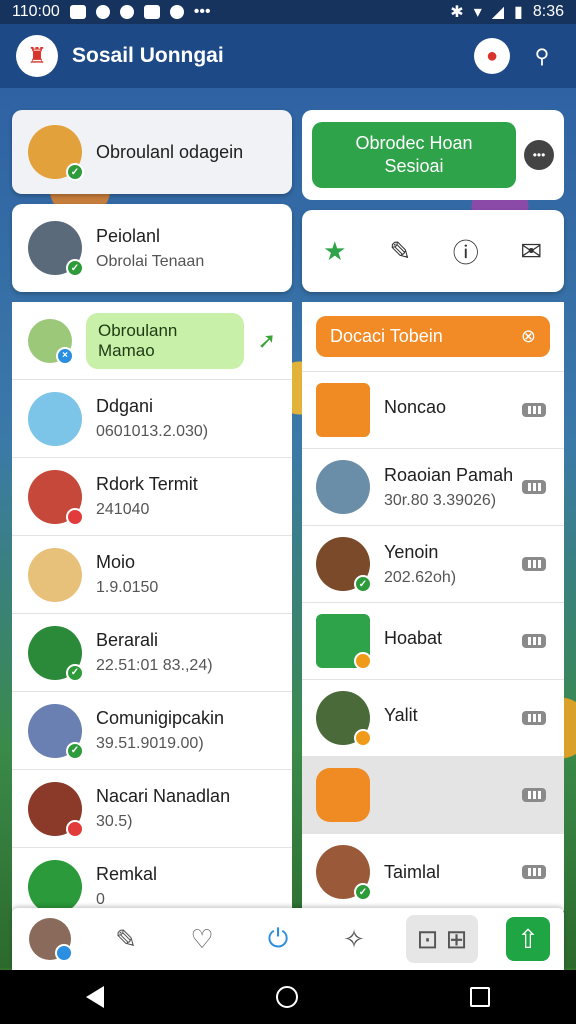  What do you see at coordinates (414, 155) in the screenshot?
I see `green-bubble: Obrodec Hoan Sesioai` at bounding box center [414, 155].